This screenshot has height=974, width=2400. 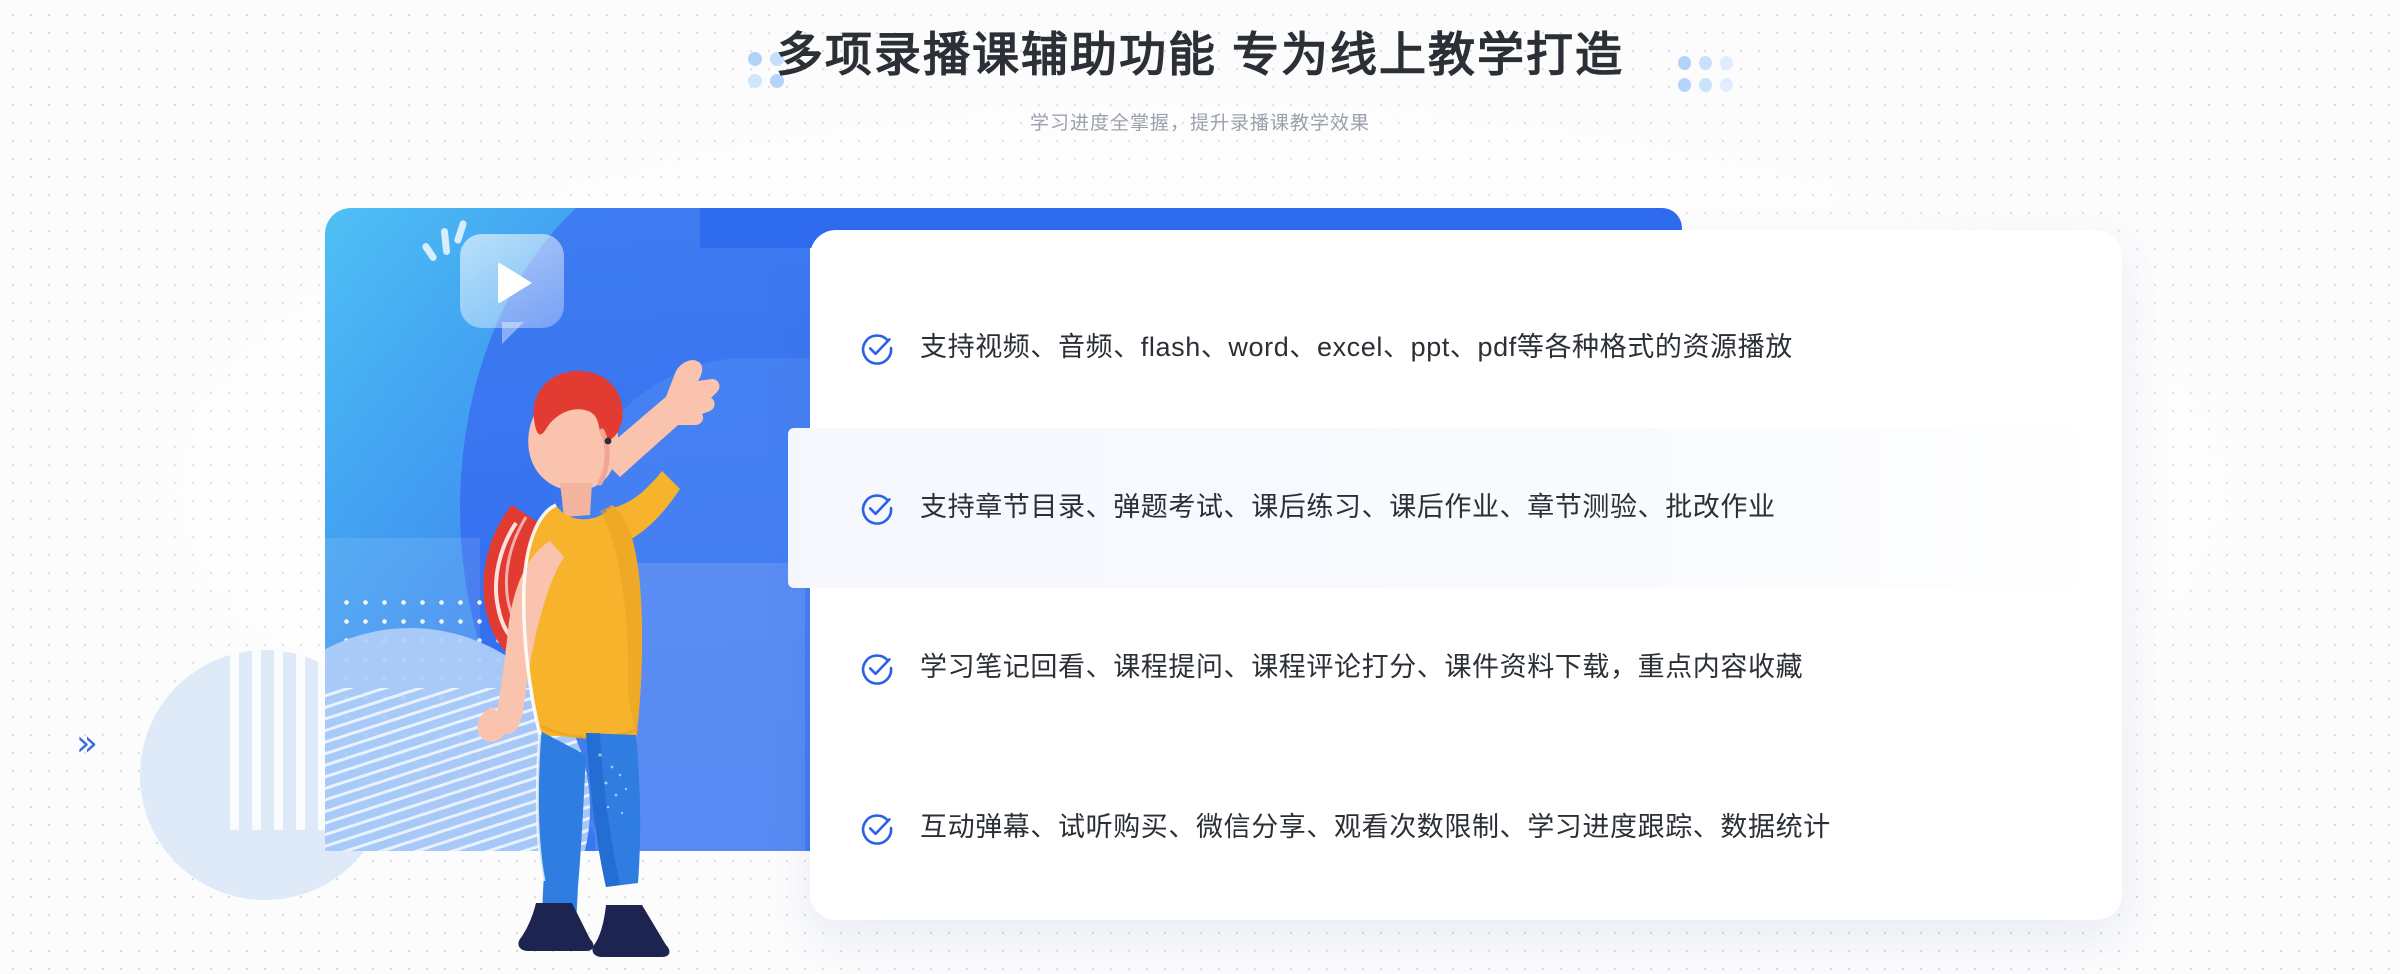 I want to click on feature-row: 互动弹幕、试听购买、微信分享、观看次数限制、学习进度跟踪、数据统计, so click(x=1466, y=828).